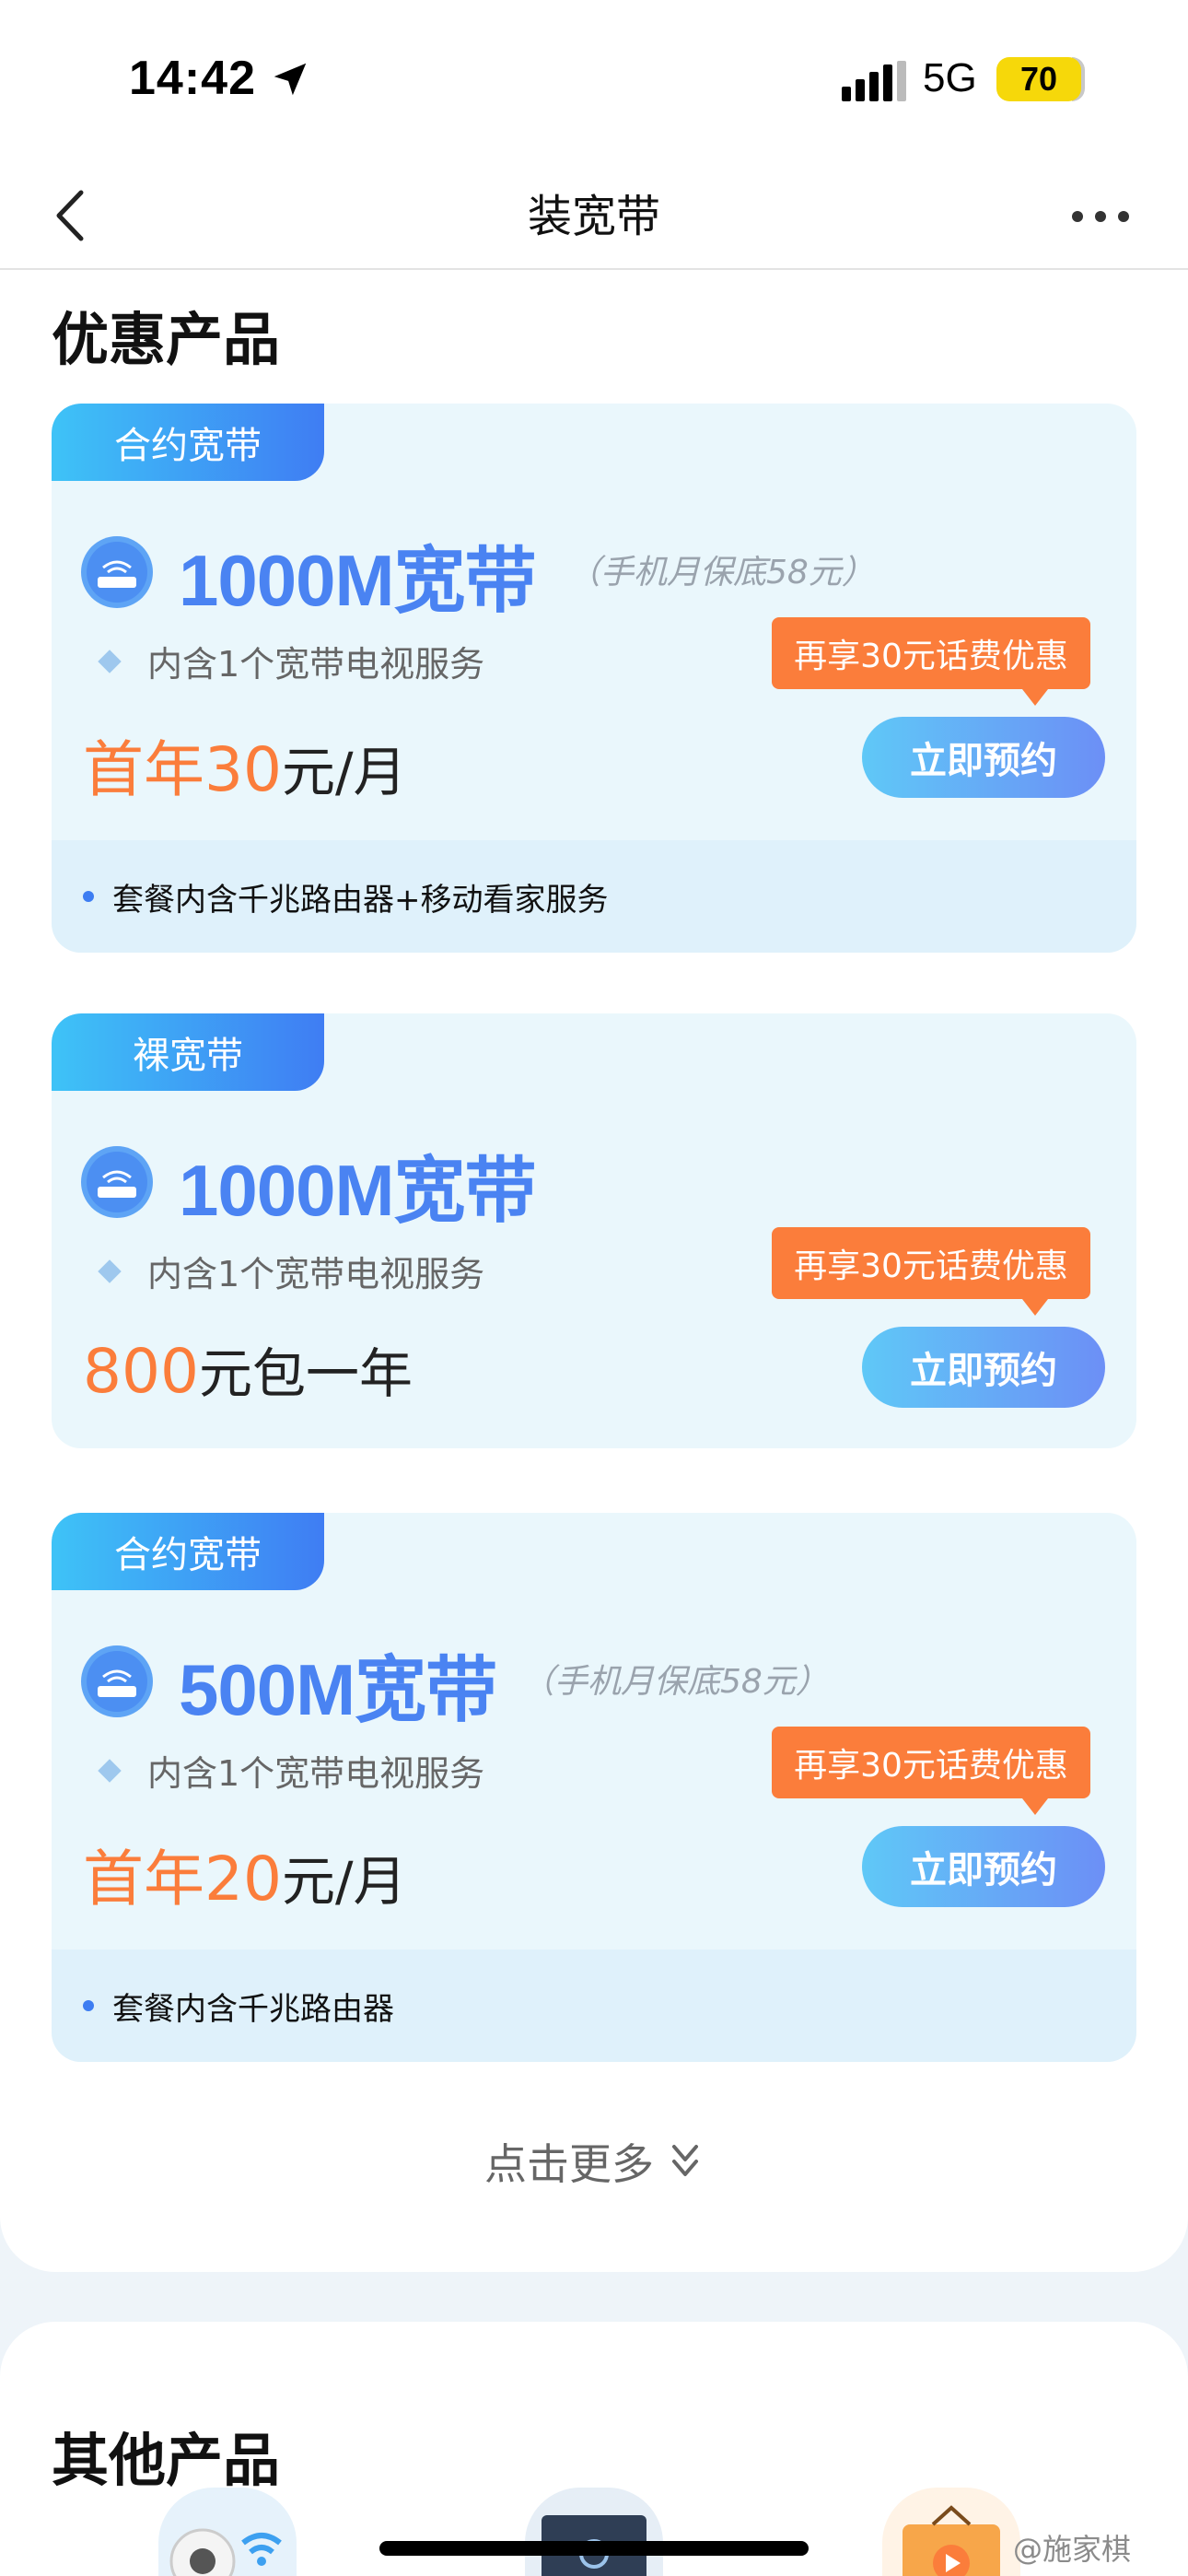  What do you see at coordinates (1072, 2549) in the screenshot?
I see `watermark: @施家棋` at bounding box center [1072, 2549].